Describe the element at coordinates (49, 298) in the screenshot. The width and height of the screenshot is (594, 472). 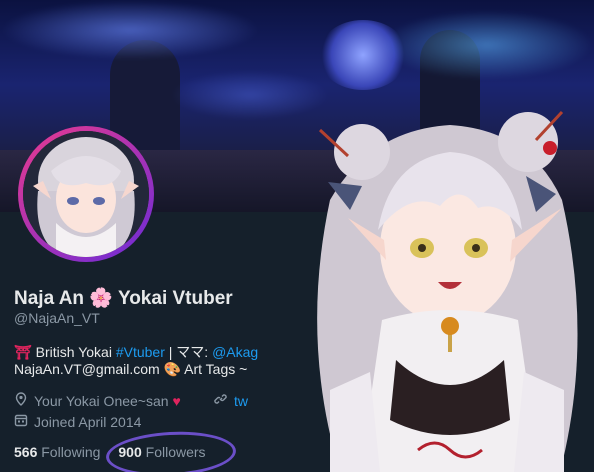
I see `display-name-text: Naja An` at that location.